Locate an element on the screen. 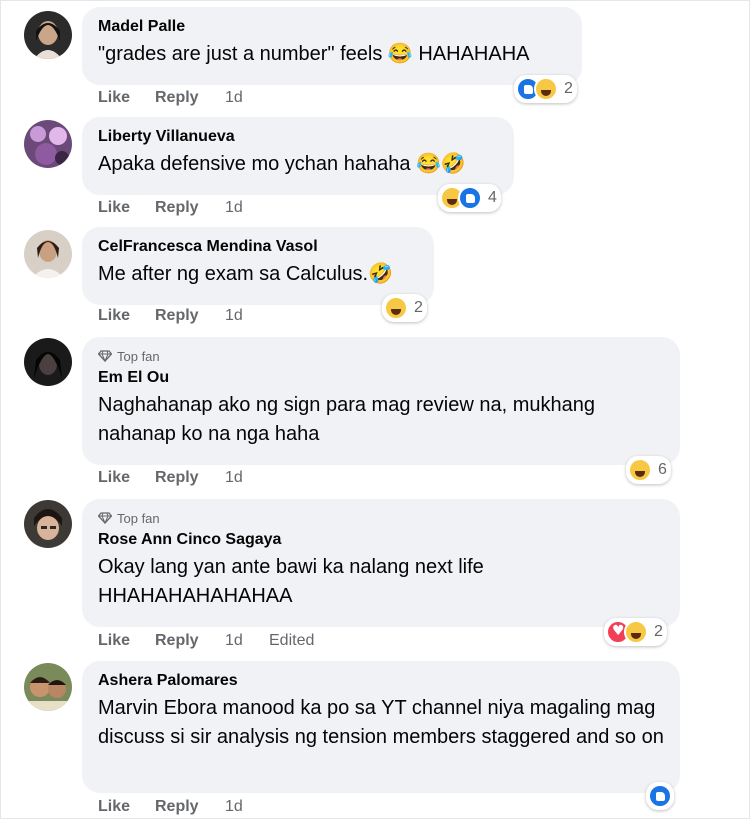 Image resolution: width=750 pixels, height=819 pixels. edited-label: Edited is located at coordinates (291, 641).